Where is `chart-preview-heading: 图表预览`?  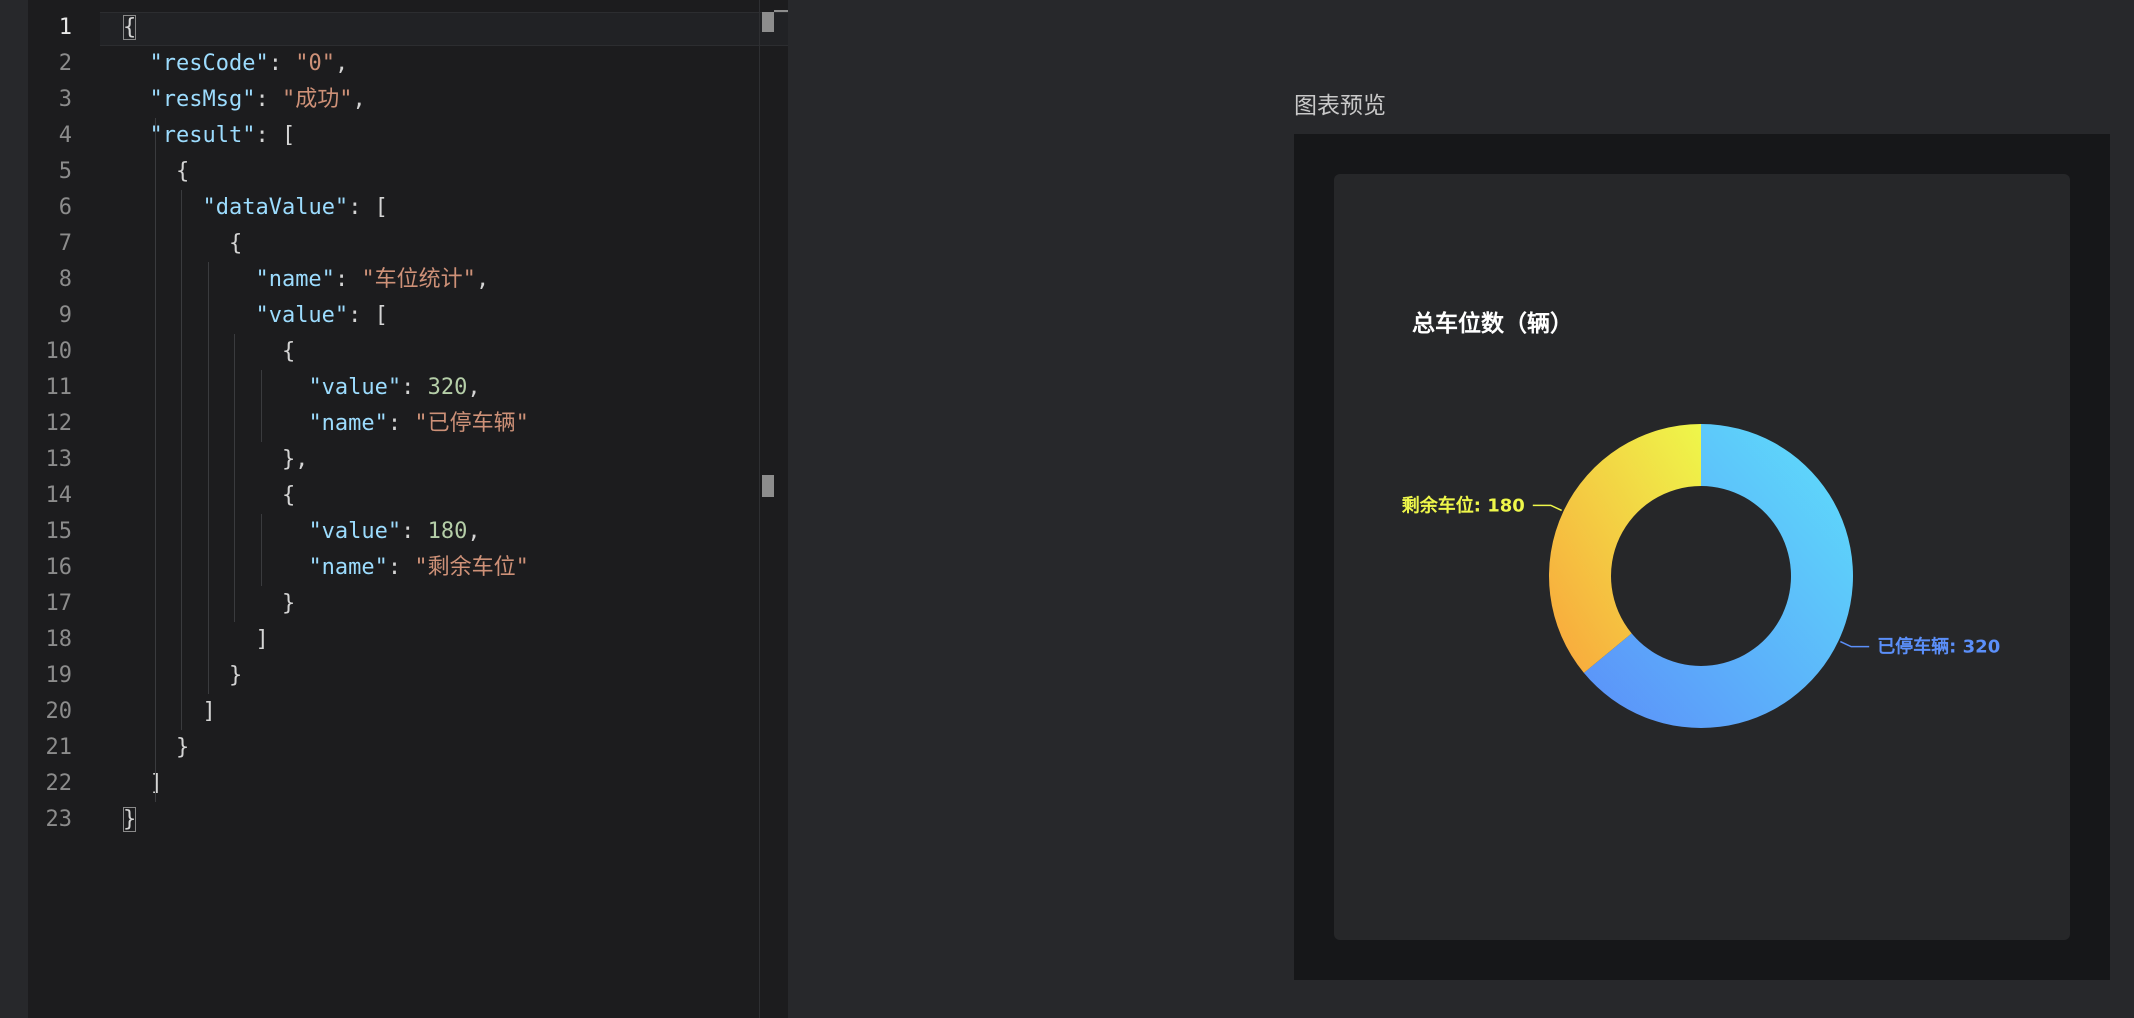
chart-preview-heading: 图表预览 is located at coordinates (1340, 106).